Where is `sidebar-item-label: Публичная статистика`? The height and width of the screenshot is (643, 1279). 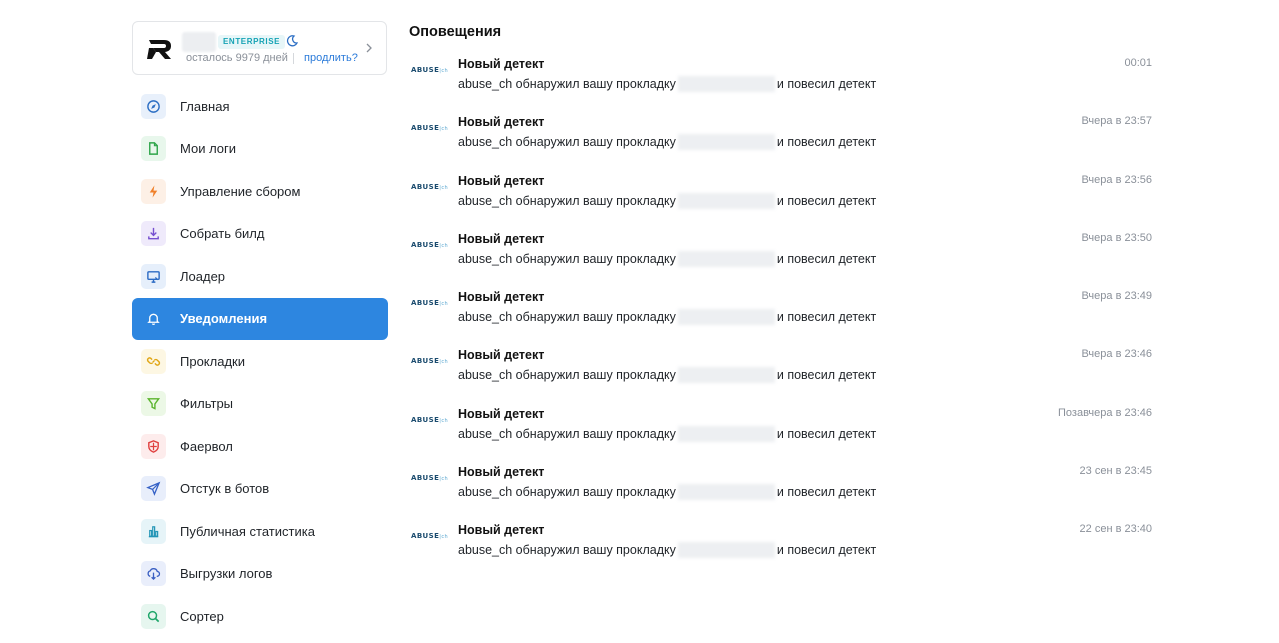
sidebar-item-label: Публичная статистика is located at coordinates (247, 531).